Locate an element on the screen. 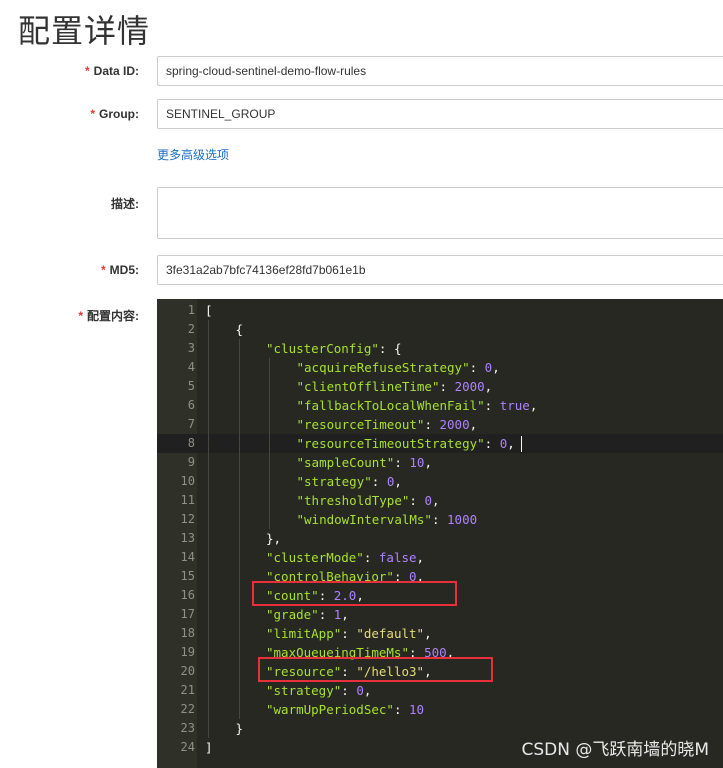 Image resolution: width=723 pixels, height=768 pixels. line-number: 6 is located at coordinates (191, 405).